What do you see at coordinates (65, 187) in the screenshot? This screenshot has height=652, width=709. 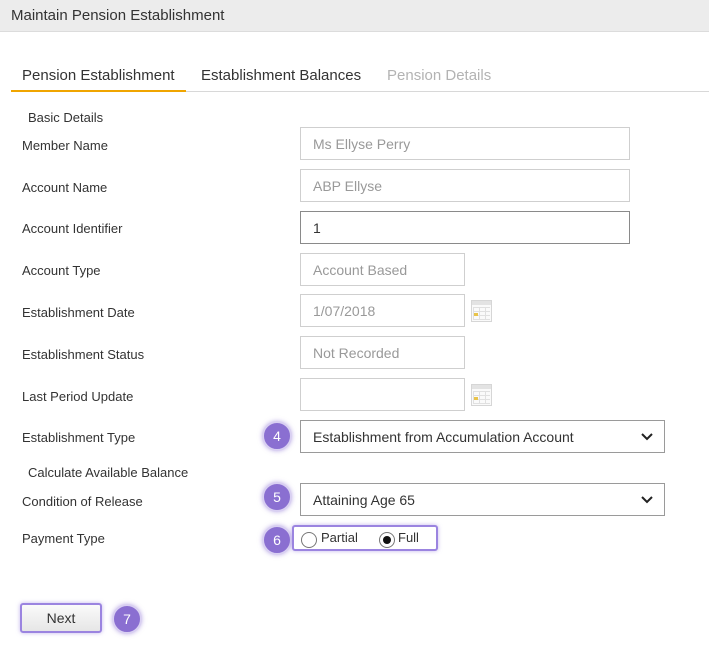 I see `account-name-label: Account Name` at bounding box center [65, 187].